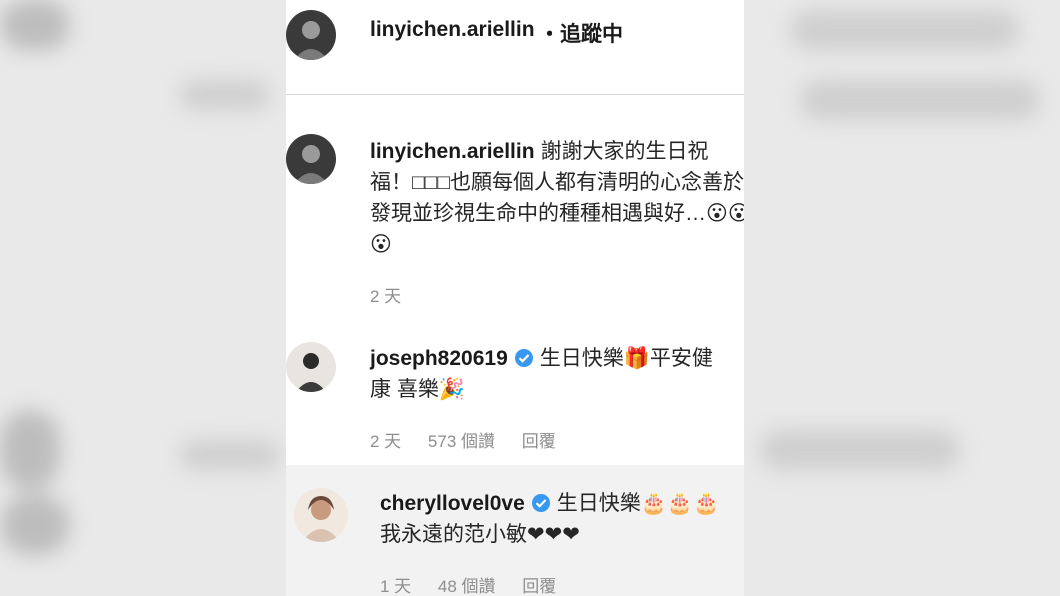 This screenshot has height=596, width=1060. I want to click on caption-meta: 2 天, so click(396, 294).